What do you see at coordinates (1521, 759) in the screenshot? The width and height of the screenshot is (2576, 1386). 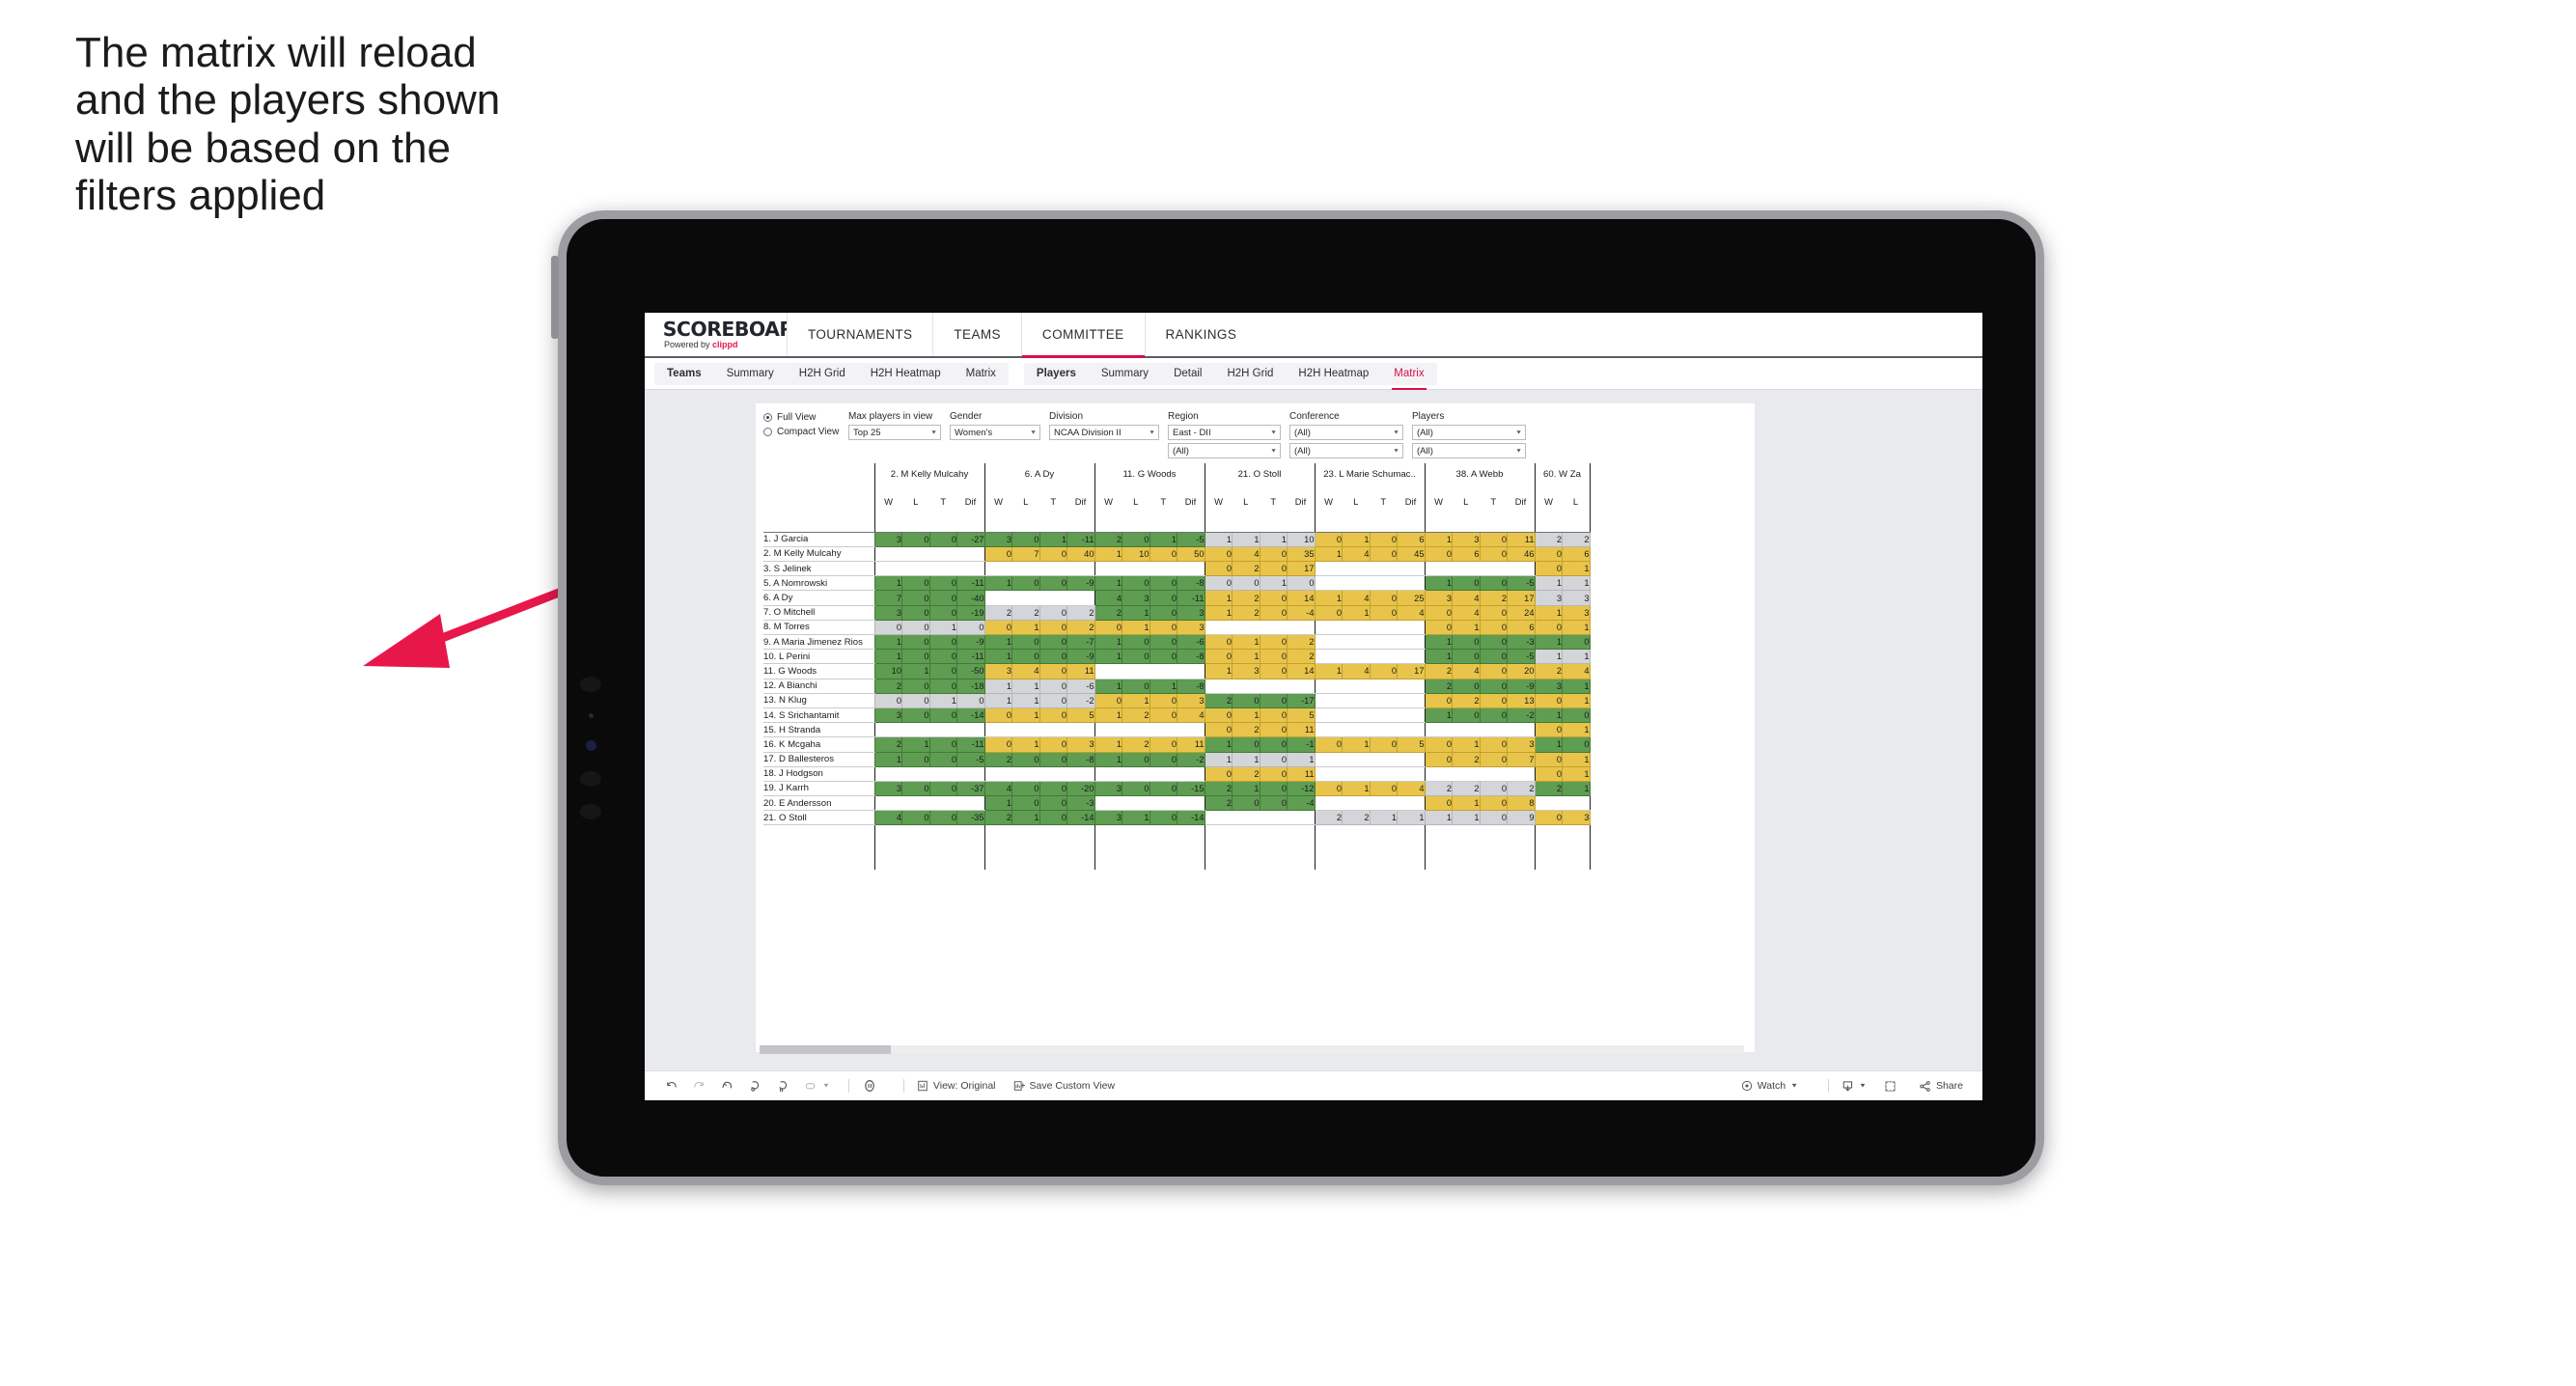 I see `matrix-cell: 7` at bounding box center [1521, 759].